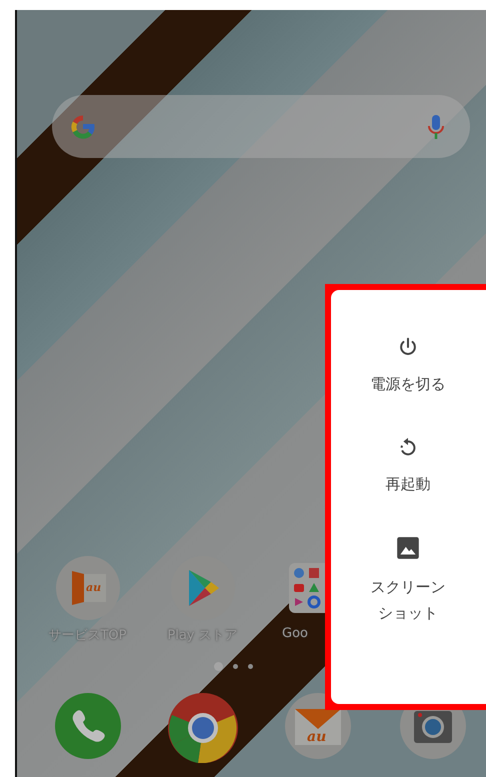 Image resolution: width=486 pixels, height=777 pixels. What do you see at coordinates (87, 726) in the screenshot?
I see `phone-icon` at bounding box center [87, 726].